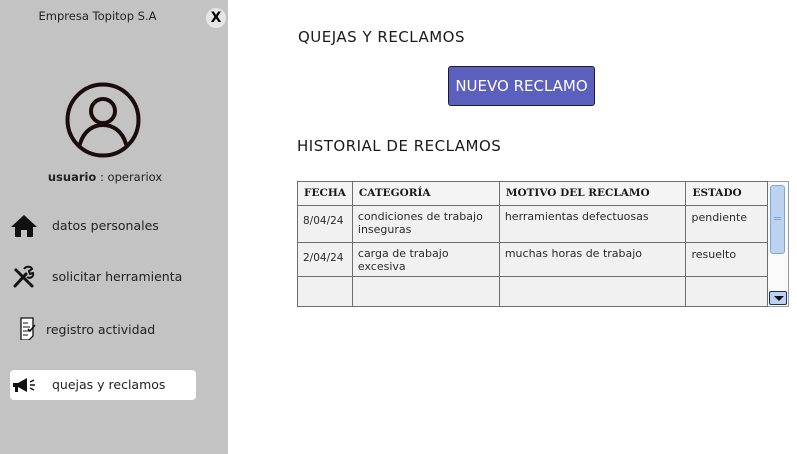  I want to click on nav-item-datos-personales: datos personales, so click(103, 226).